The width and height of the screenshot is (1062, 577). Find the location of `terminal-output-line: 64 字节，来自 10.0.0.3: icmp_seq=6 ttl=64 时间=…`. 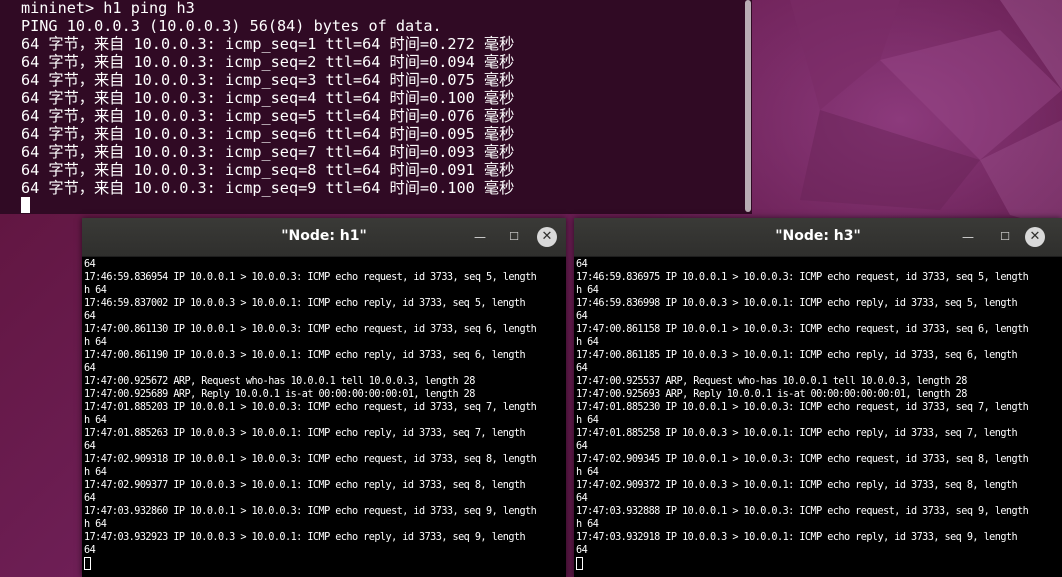

terminal-output-line: 64 字节，来自 10.0.0.3: icmp_seq=6 ttl=64 时间=… is located at coordinates (268, 133).